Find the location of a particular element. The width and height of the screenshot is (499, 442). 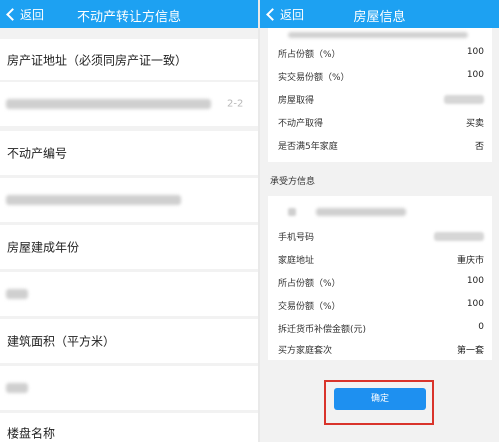

buyer-row: 交易份额（%） 100 is located at coordinates (380, 305).